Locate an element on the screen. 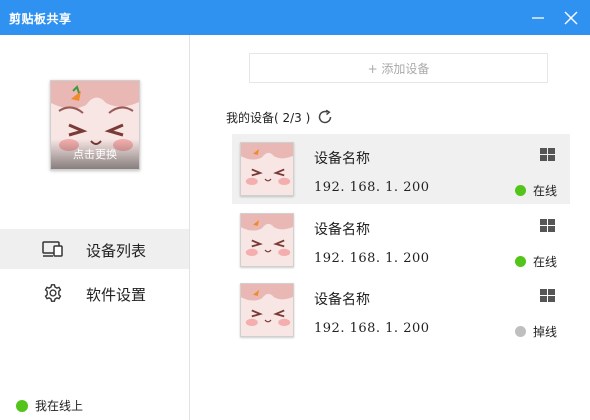 This screenshot has width=590, height=420. device-card: 设备名称 192. 168. 1. 200 掉线 is located at coordinates (401, 310).